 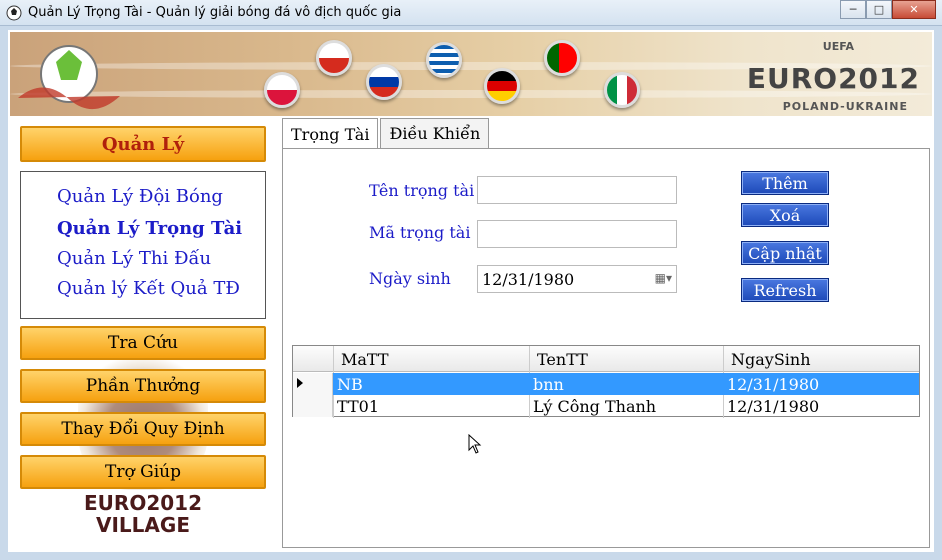 I want to click on tro-giup-button: Trợ Giúp, so click(x=143, y=472).